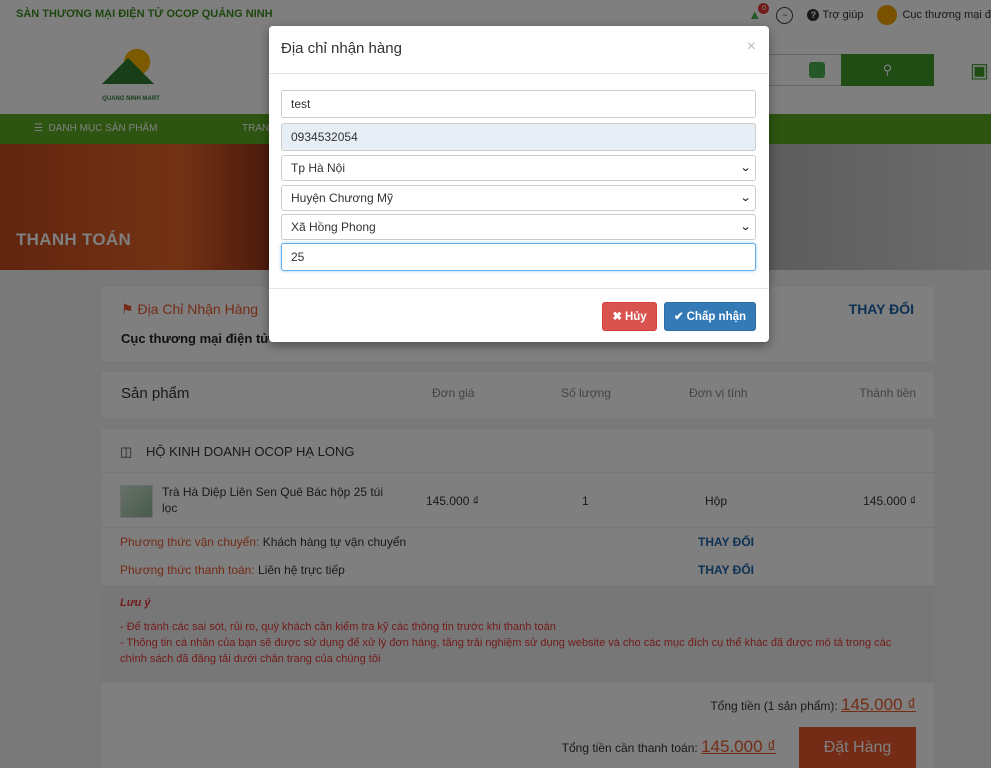 Image resolution: width=991 pixels, height=768 pixels. I want to click on ward-value: Xã Hồng Phong, so click(333, 227).